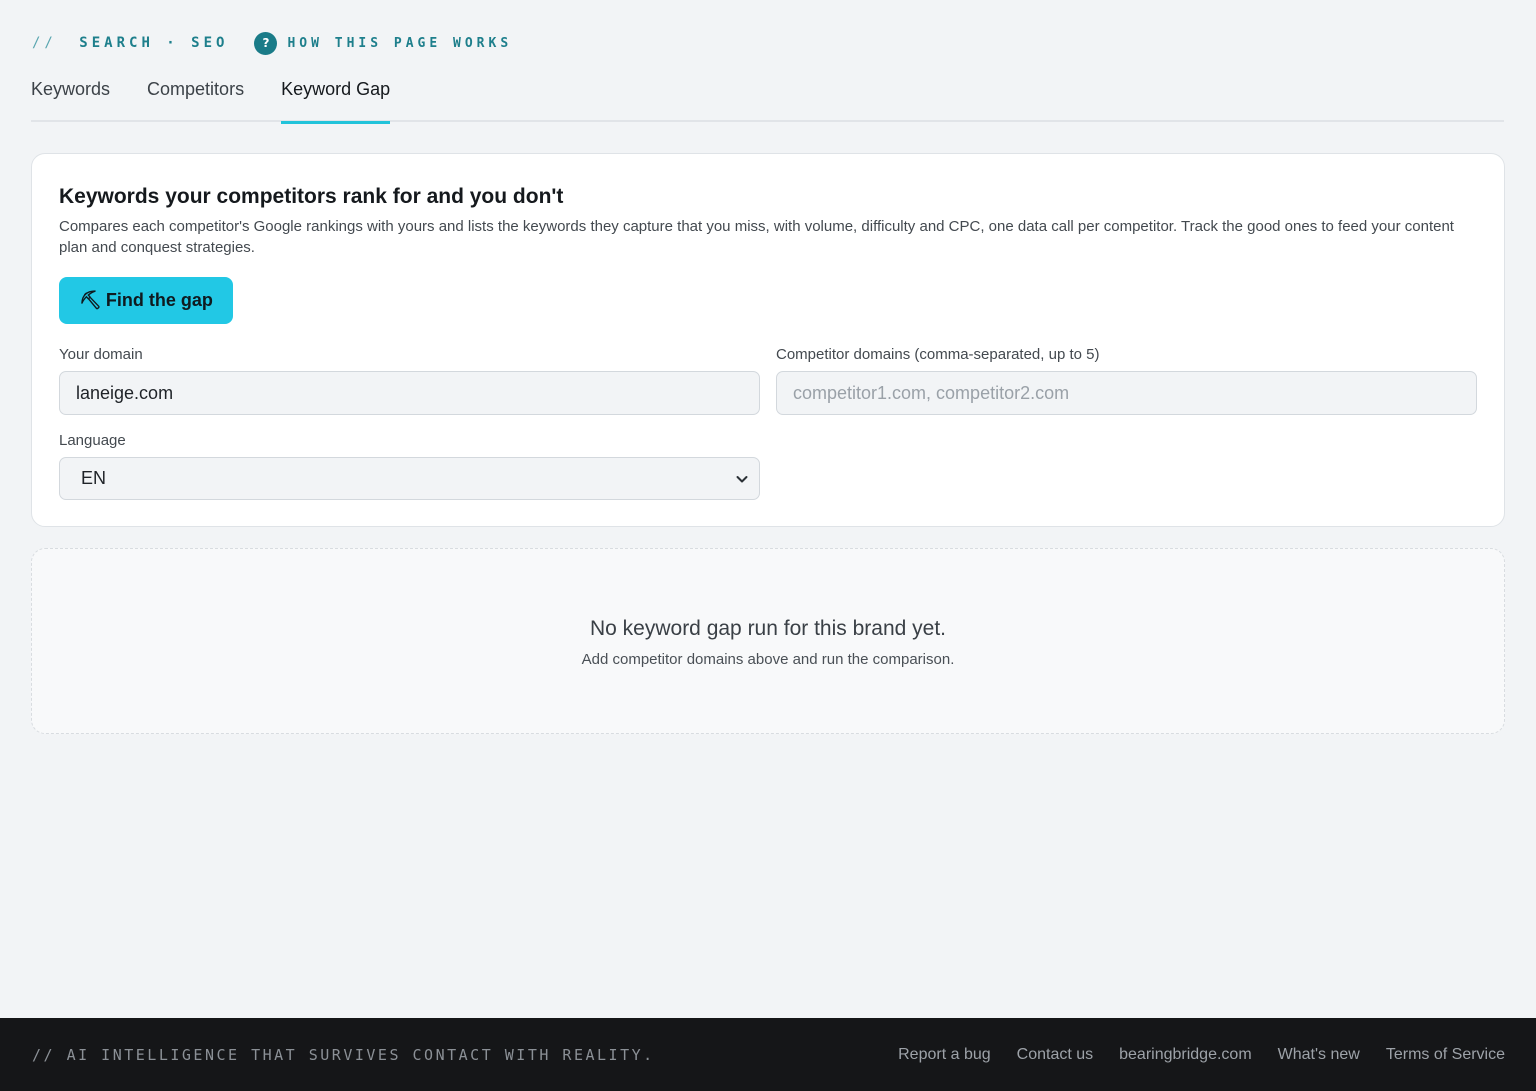  I want to click on tab-keywords: Keywords, so click(70, 96).